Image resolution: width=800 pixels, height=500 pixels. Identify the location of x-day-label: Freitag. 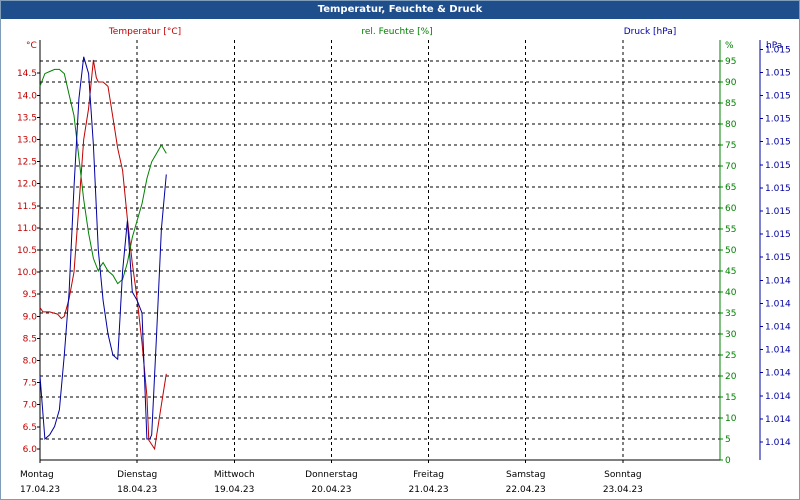
(428, 475).